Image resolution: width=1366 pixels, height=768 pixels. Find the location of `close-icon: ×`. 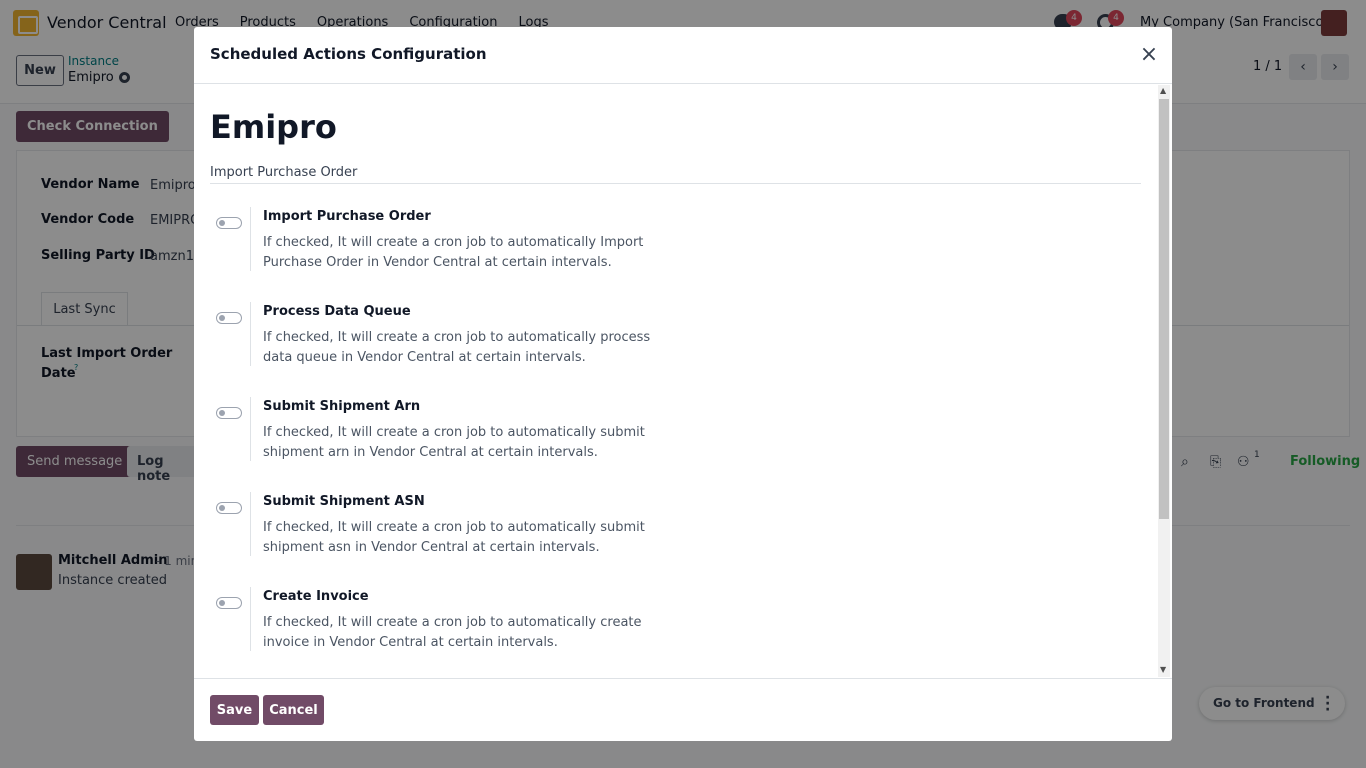

close-icon: × is located at coordinates (1149, 56).